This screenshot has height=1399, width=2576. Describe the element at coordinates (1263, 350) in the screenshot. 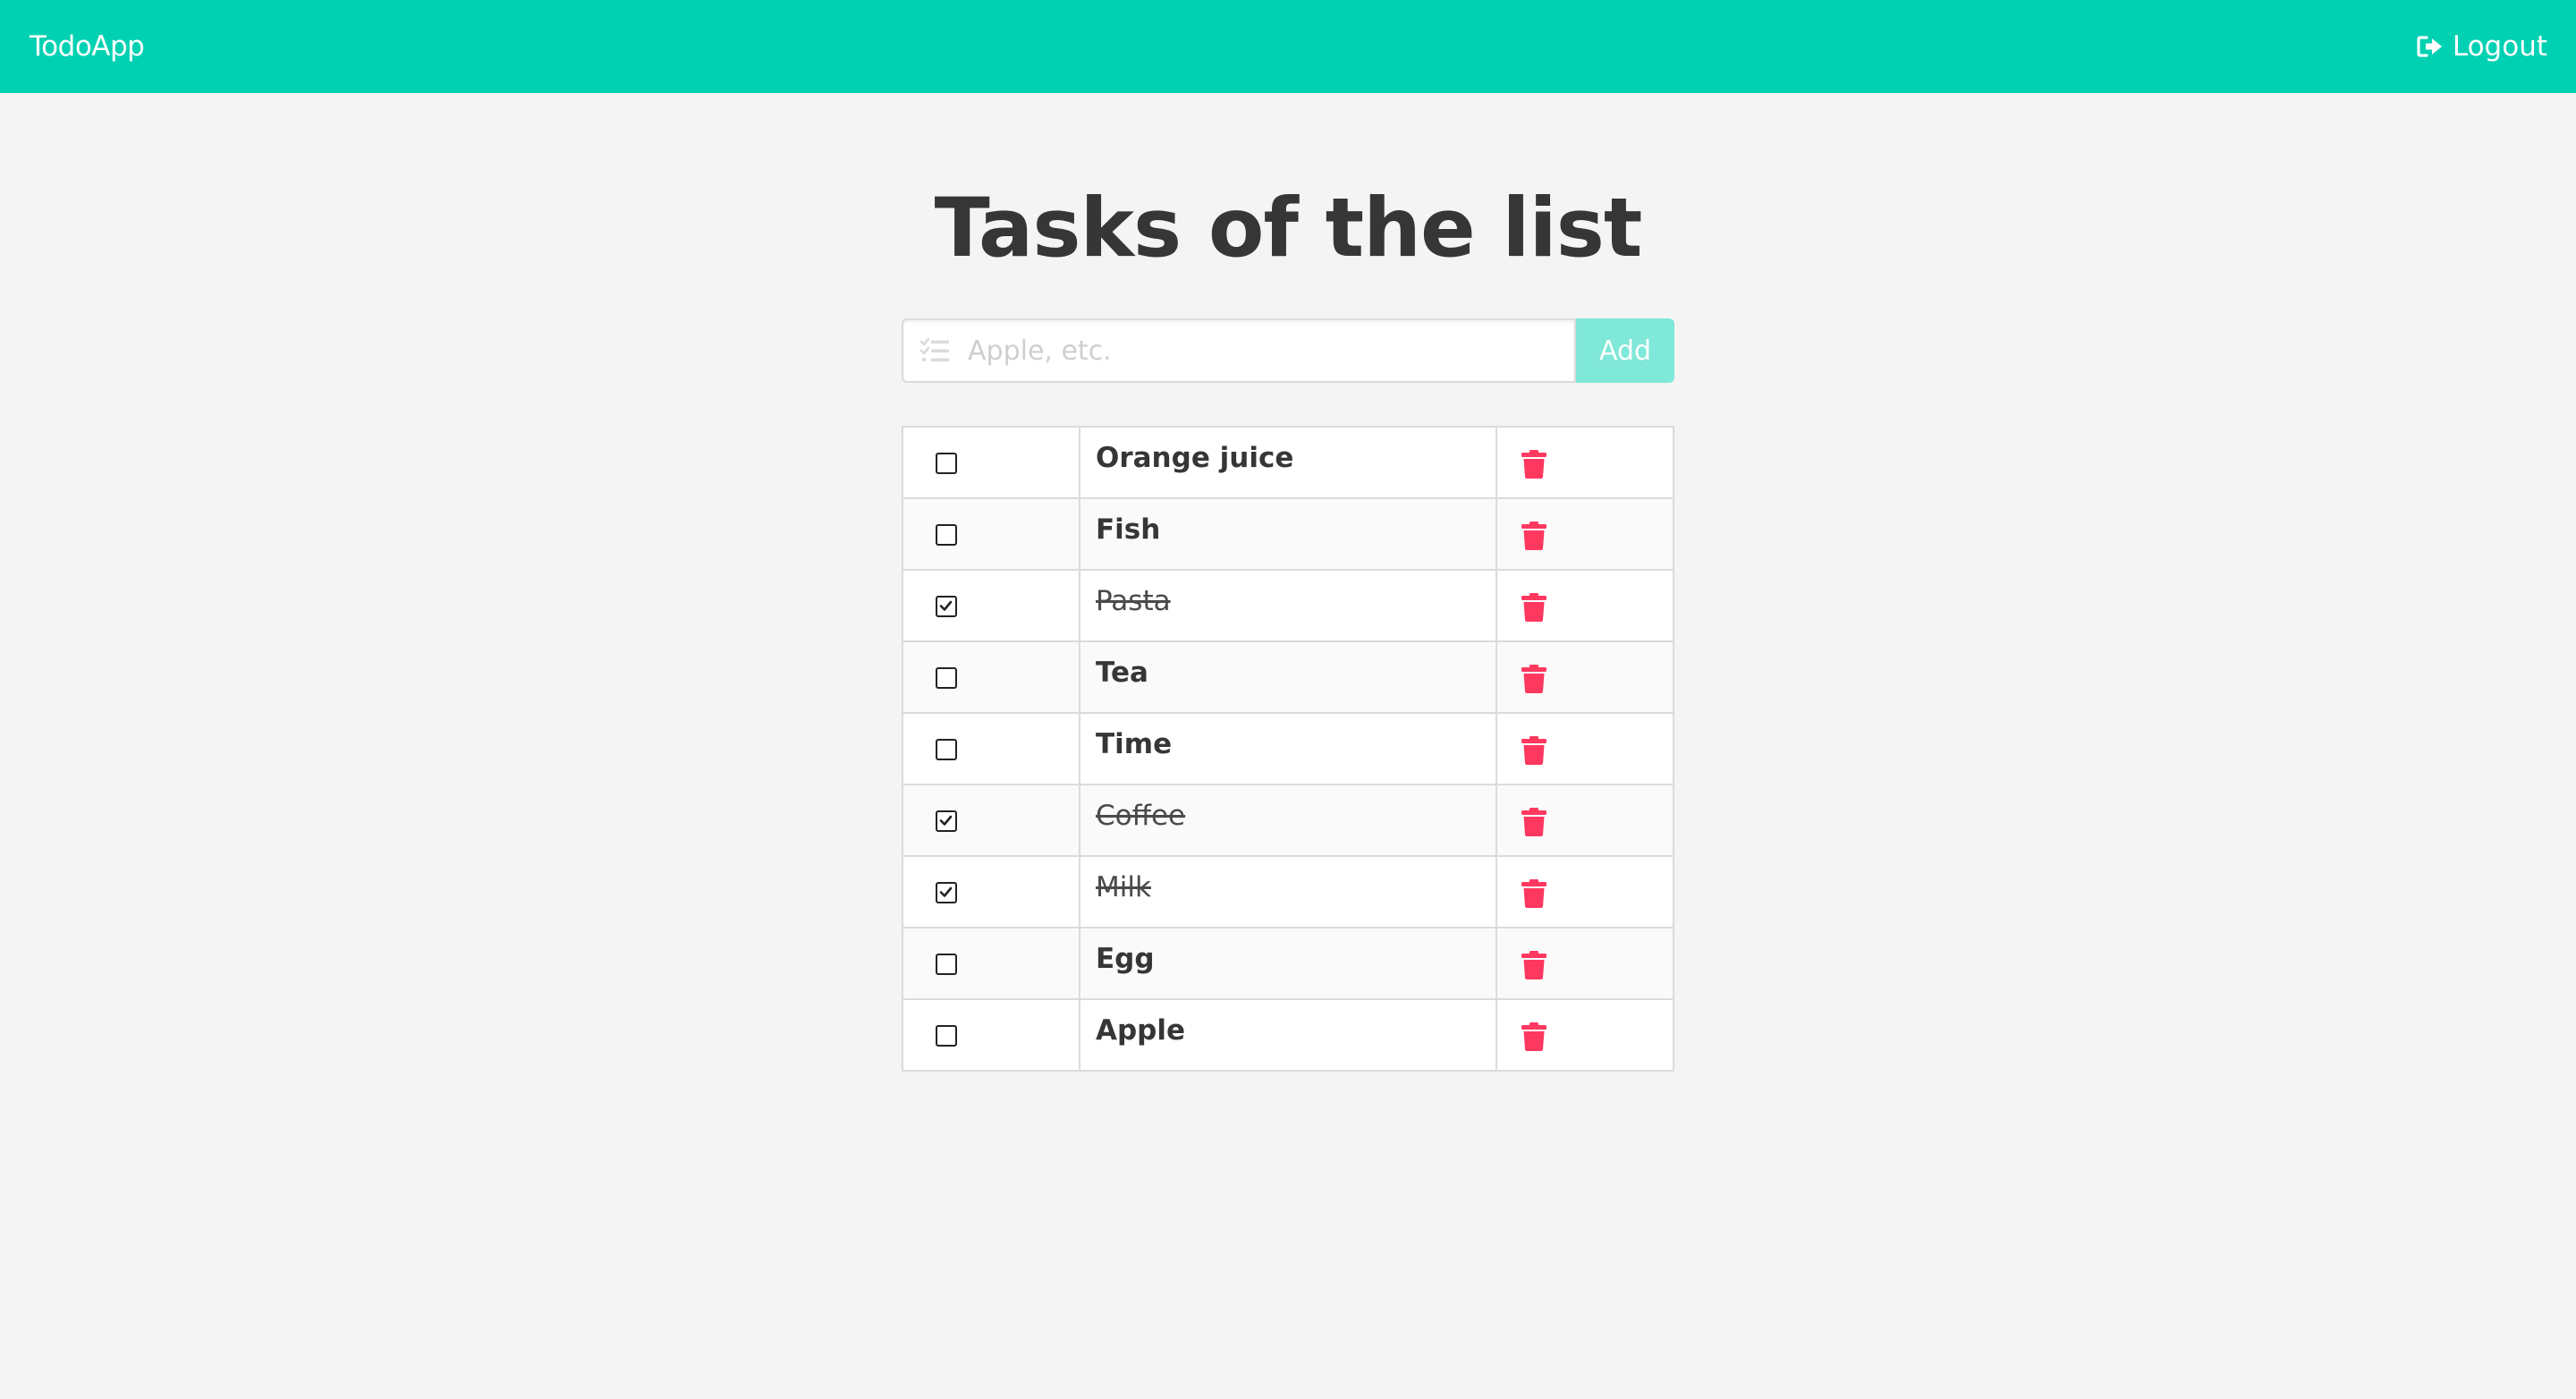

I see `task-input` at that location.